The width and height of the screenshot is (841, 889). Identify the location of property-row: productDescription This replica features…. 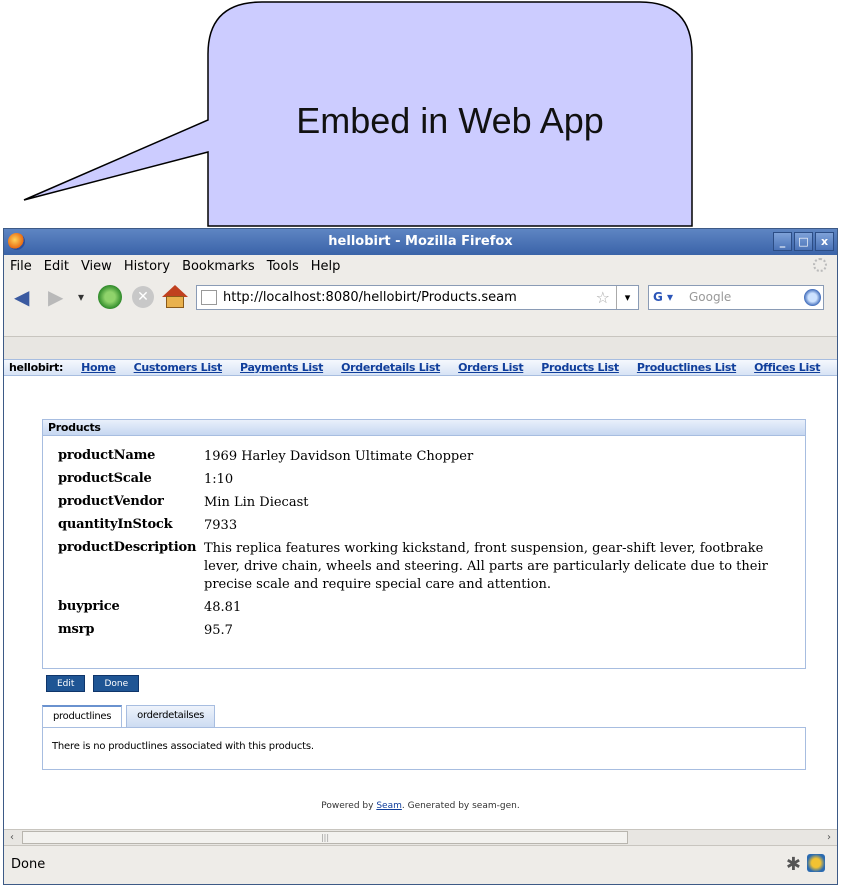
(428, 567).